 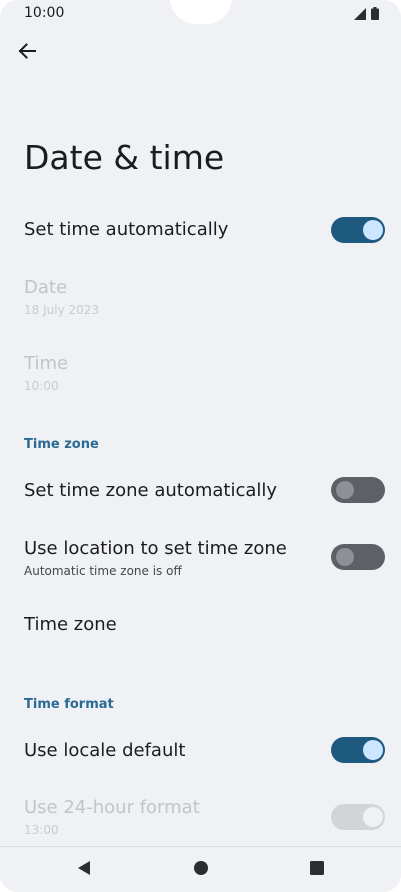 What do you see at coordinates (41, 386) in the screenshot?
I see `time-value: 10:00` at bounding box center [41, 386].